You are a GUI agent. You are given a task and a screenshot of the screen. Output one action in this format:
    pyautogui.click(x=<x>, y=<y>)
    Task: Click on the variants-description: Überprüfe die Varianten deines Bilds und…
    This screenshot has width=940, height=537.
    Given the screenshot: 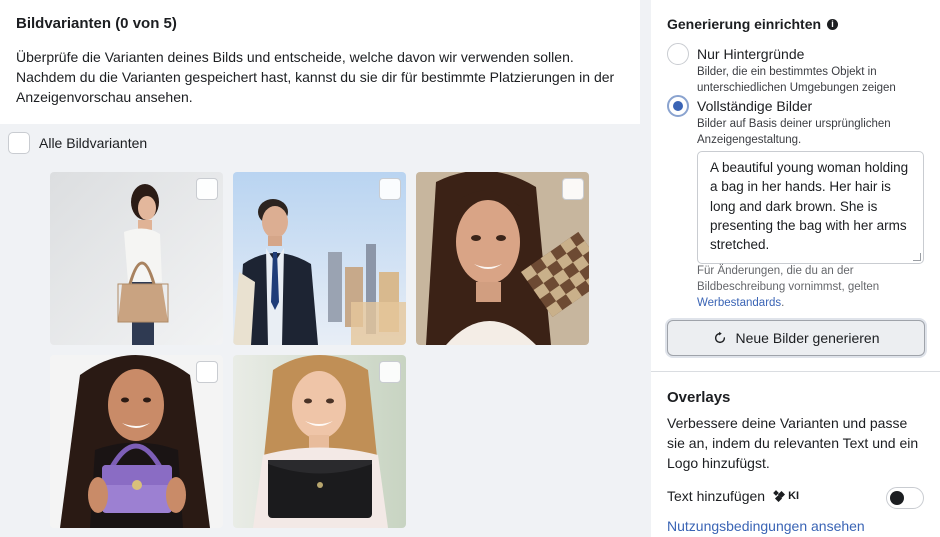 What is the action you would take?
    pyautogui.click(x=315, y=77)
    